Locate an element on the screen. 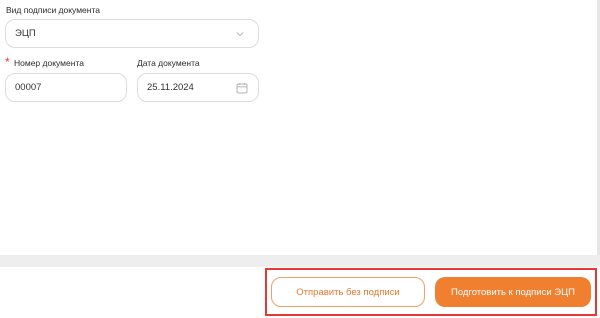 Image resolution: width=600 pixels, height=318 pixels. signature-type-select: ЭЦП is located at coordinates (132, 33).